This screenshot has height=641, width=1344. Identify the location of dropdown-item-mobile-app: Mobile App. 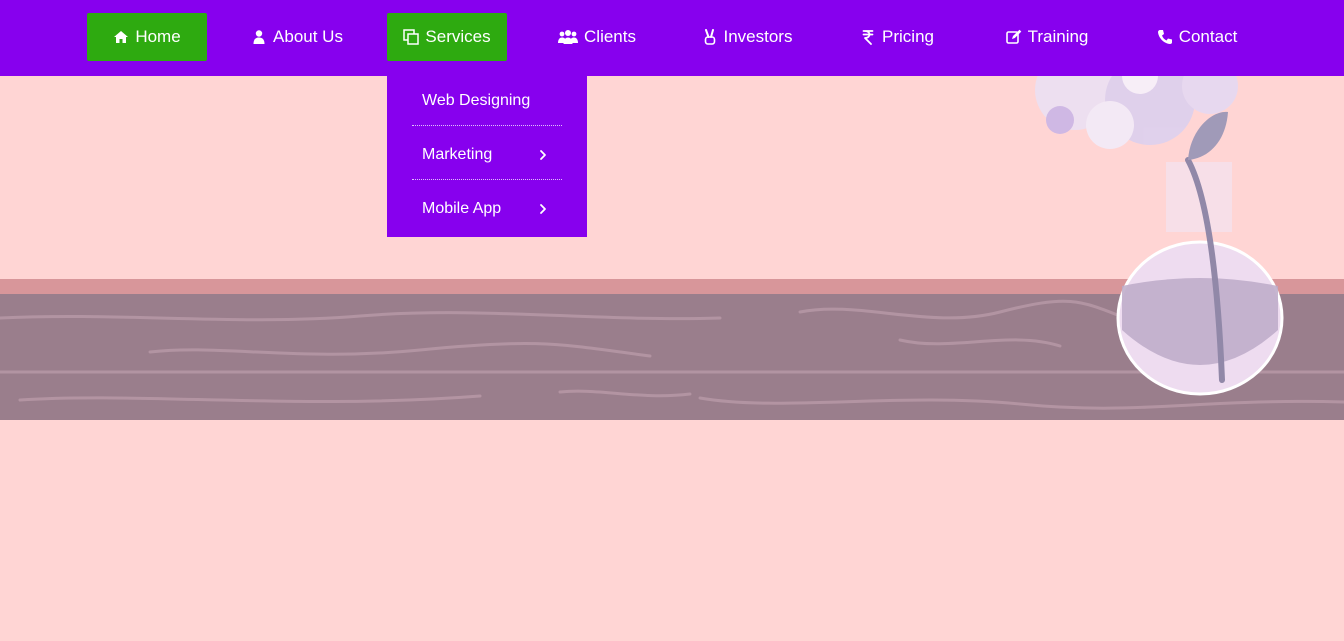
(487, 209).